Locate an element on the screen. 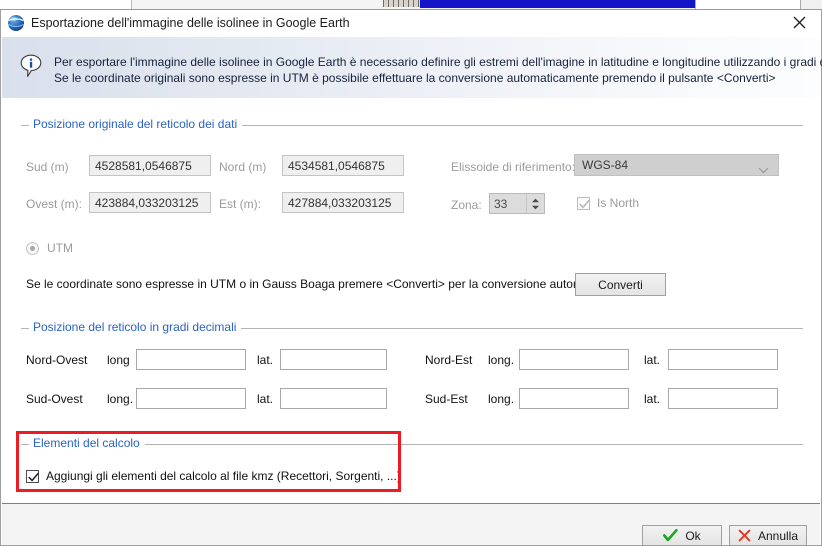 Image resolution: width=822 pixels, height=546 pixels. nord-ovest-long-label: long is located at coordinates (118, 360).